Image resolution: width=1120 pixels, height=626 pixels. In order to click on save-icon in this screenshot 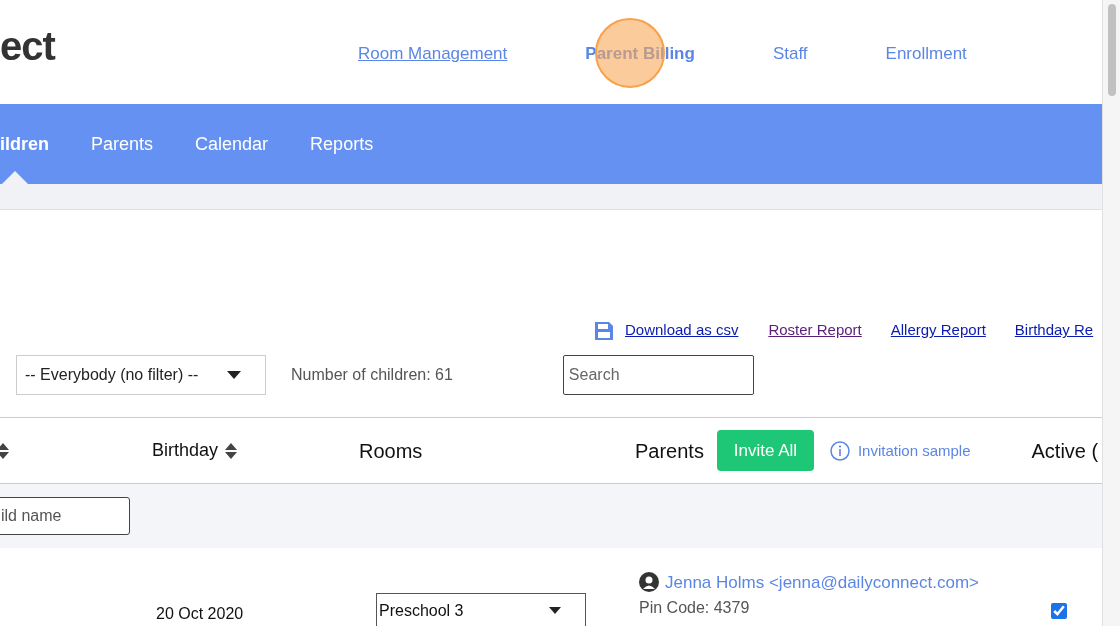, I will do `click(604, 330)`.